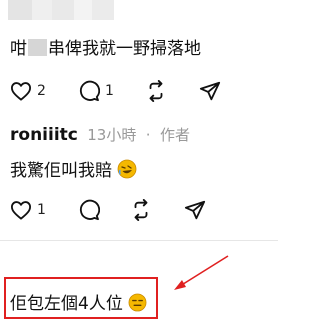  I want to click on post-text: 咁 串俾我就一野掃落地, so click(105, 46).